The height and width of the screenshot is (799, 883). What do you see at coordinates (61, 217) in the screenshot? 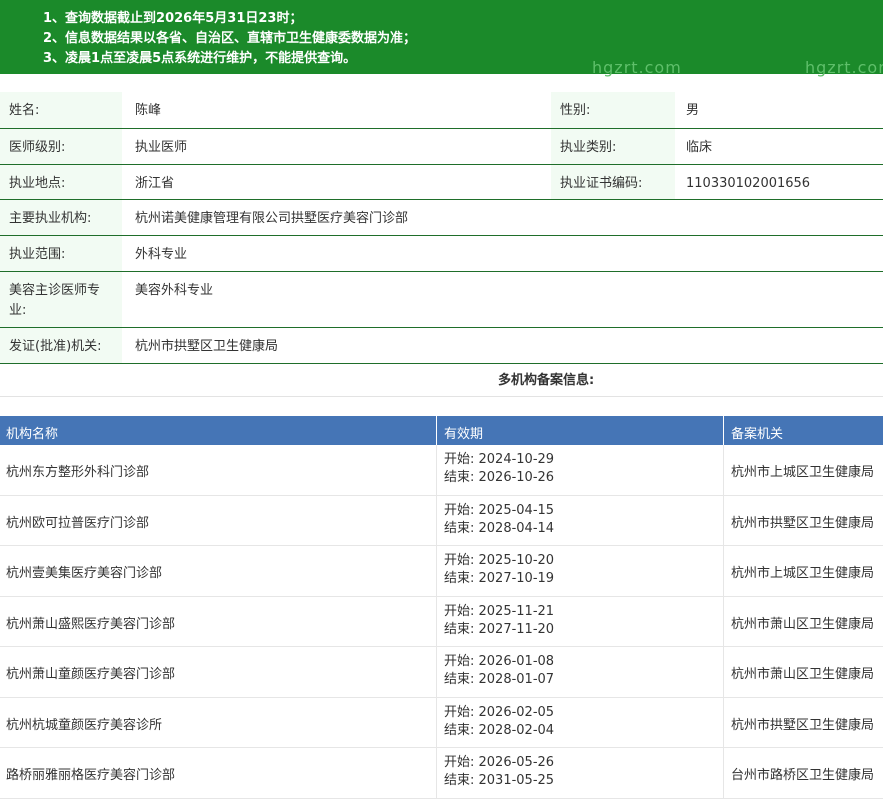
I see `org-label: 主要执业机构:` at bounding box center [61, 217].